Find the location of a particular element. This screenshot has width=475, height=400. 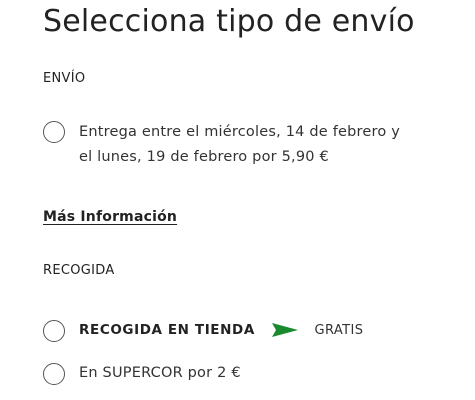

supercor-pickup-radio is located at coordinates (54, 373).